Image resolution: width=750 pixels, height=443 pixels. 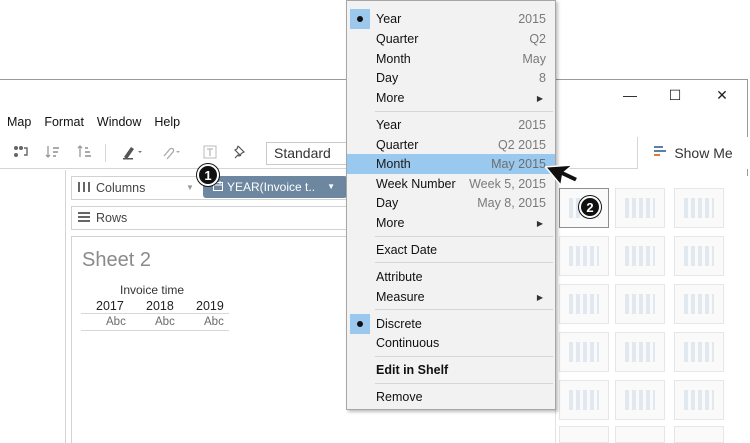 I want to click on text-label-icon, so click(x=210, y=152).